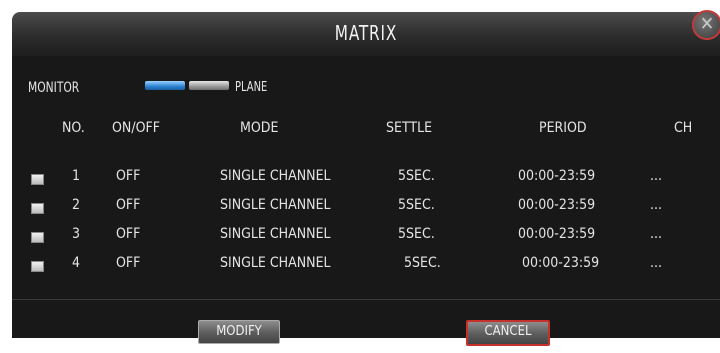  Describe the element at coordinates (508, 333) in the screenshot. I see `cancel-button: CANCEL` at that location.